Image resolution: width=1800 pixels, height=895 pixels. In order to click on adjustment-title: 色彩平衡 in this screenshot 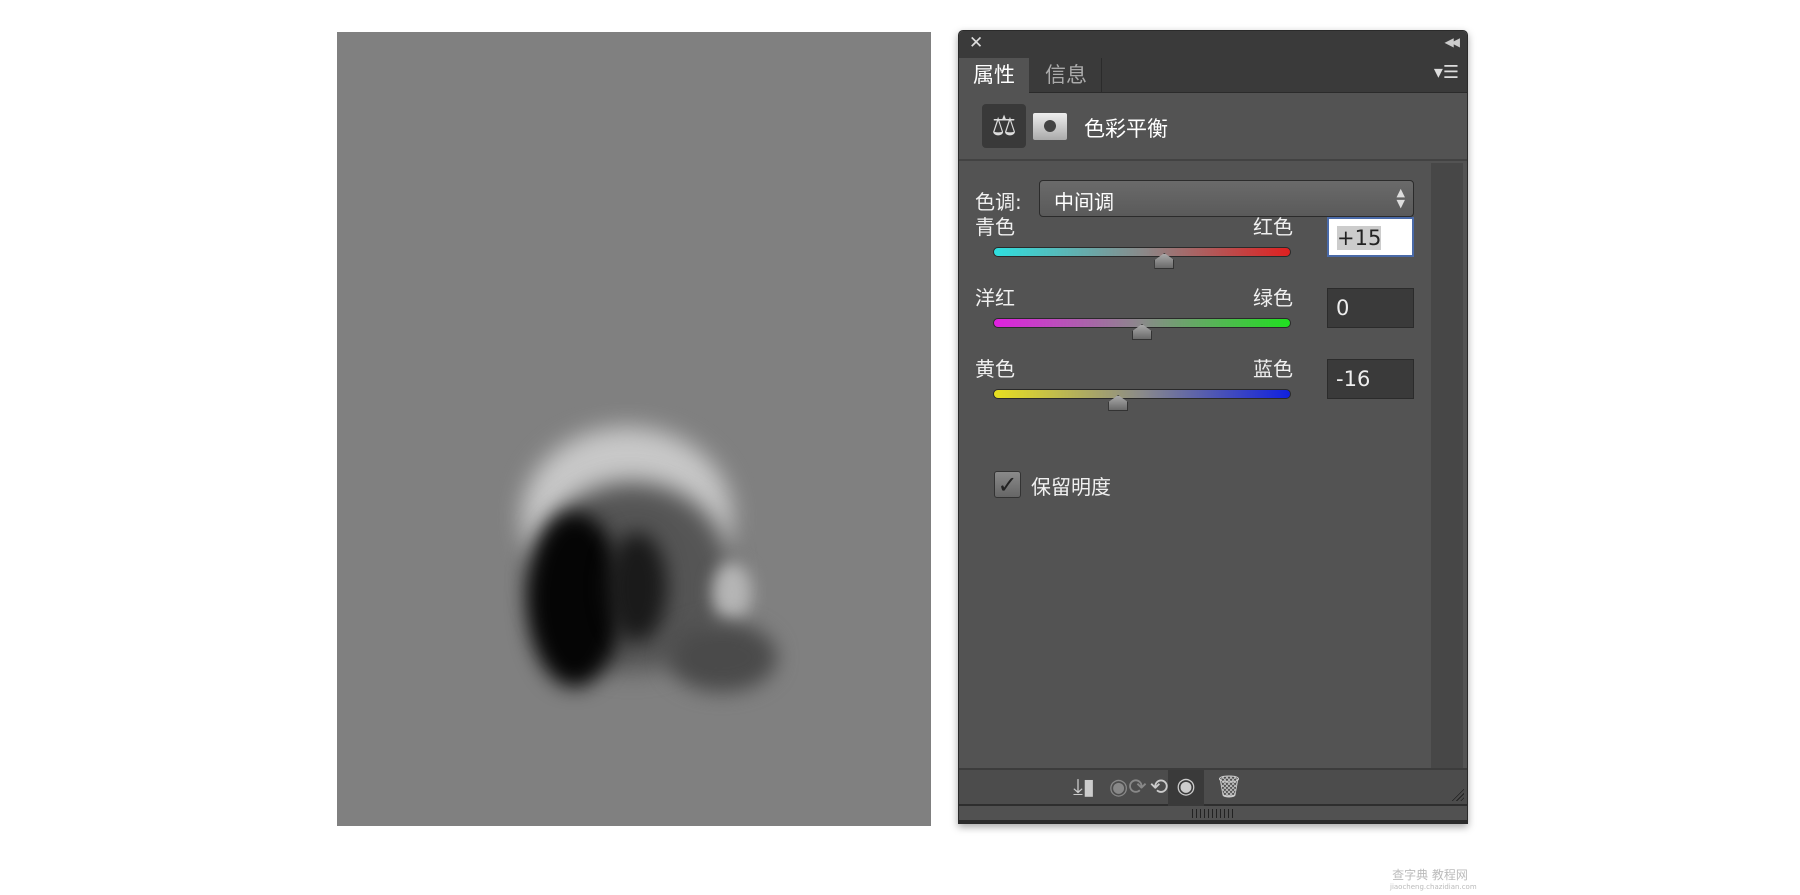, I will do `click(1126, 129)`.